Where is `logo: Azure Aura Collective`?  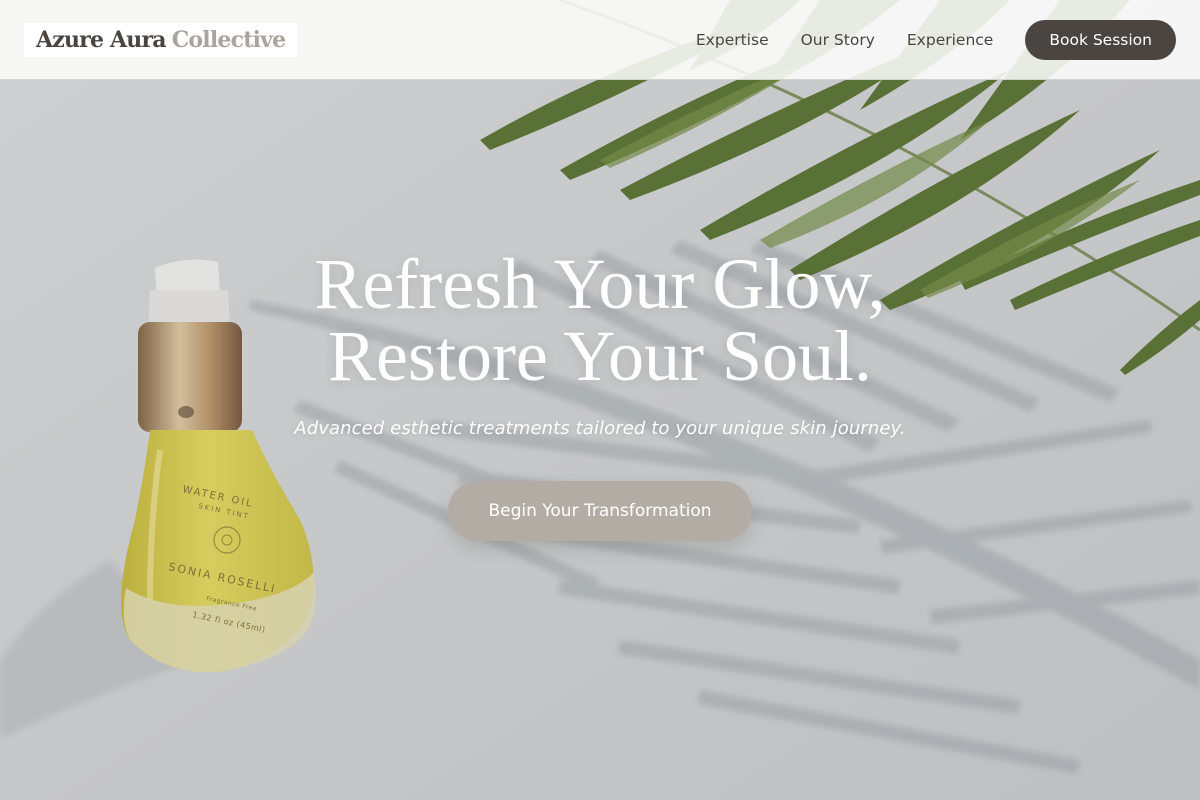
logo: Azure Aura Collective is located at coordinates (161, 40).